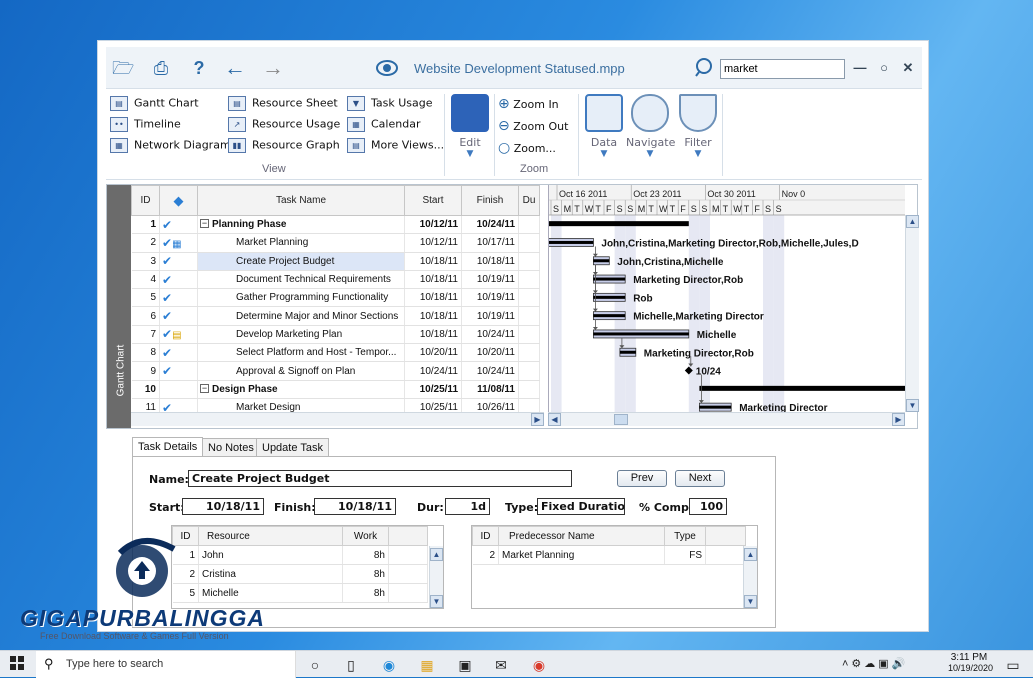 Image resolution: width=1033 pixels, height=678 pixels. Describe the element at coordinates (685, 536) in the screenshot. I see `pred-col-type: Type` at that location.